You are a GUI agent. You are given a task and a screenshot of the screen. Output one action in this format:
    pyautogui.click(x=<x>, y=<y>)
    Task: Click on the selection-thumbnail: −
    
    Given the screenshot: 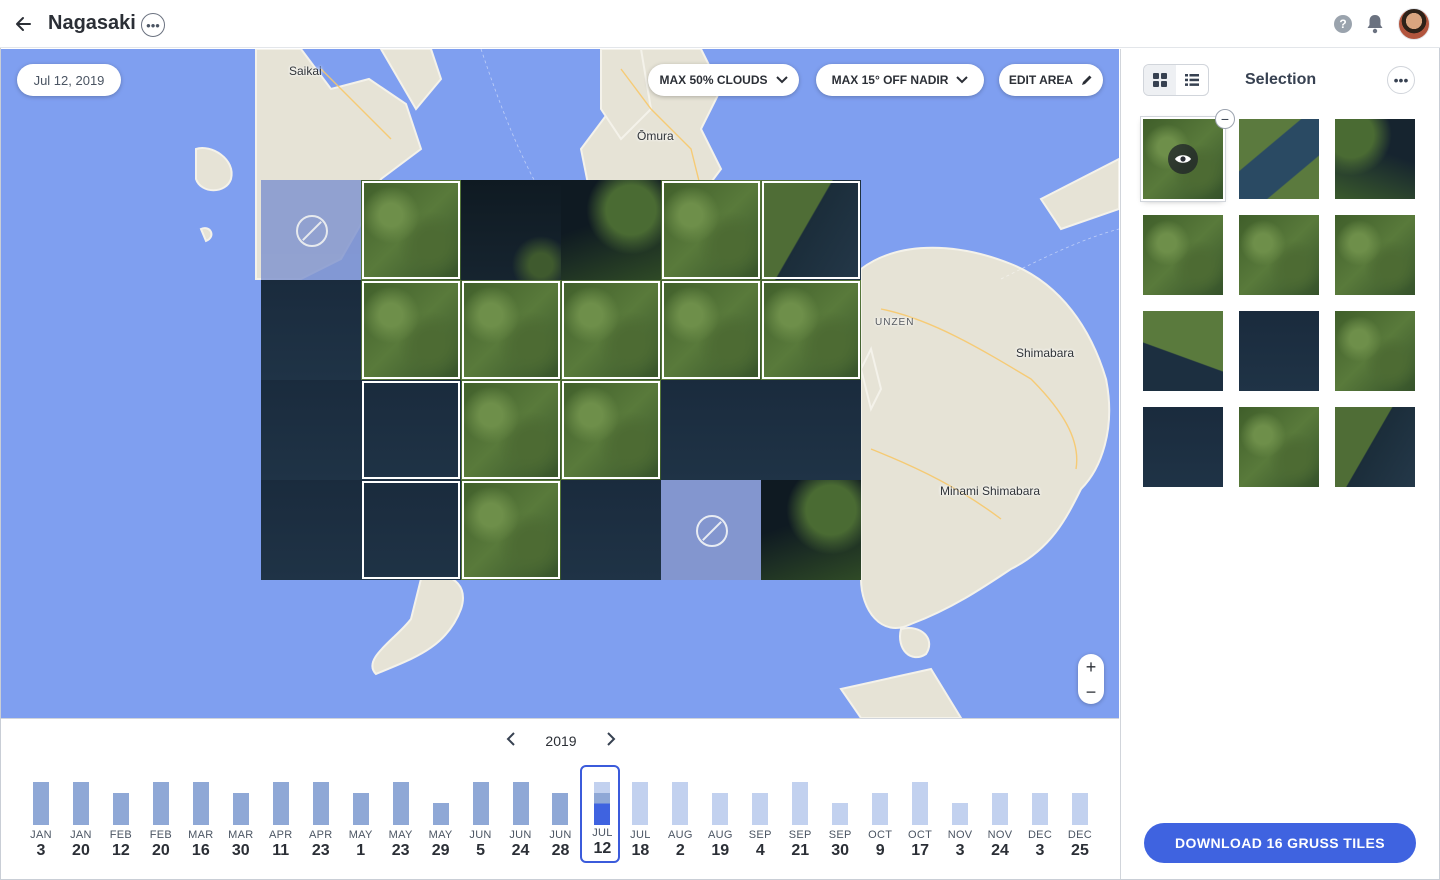 What is the action you would take?
    pyautogui.click(x=1188, y=155)
    